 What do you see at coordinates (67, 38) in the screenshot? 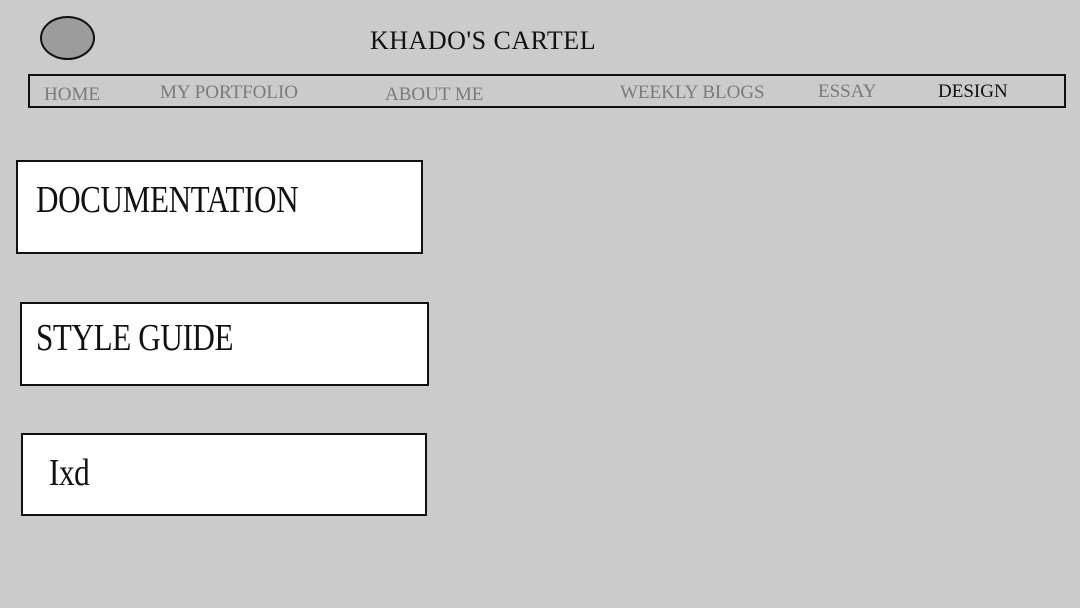
I see `logo-circle` at bounding box center [67, 38].